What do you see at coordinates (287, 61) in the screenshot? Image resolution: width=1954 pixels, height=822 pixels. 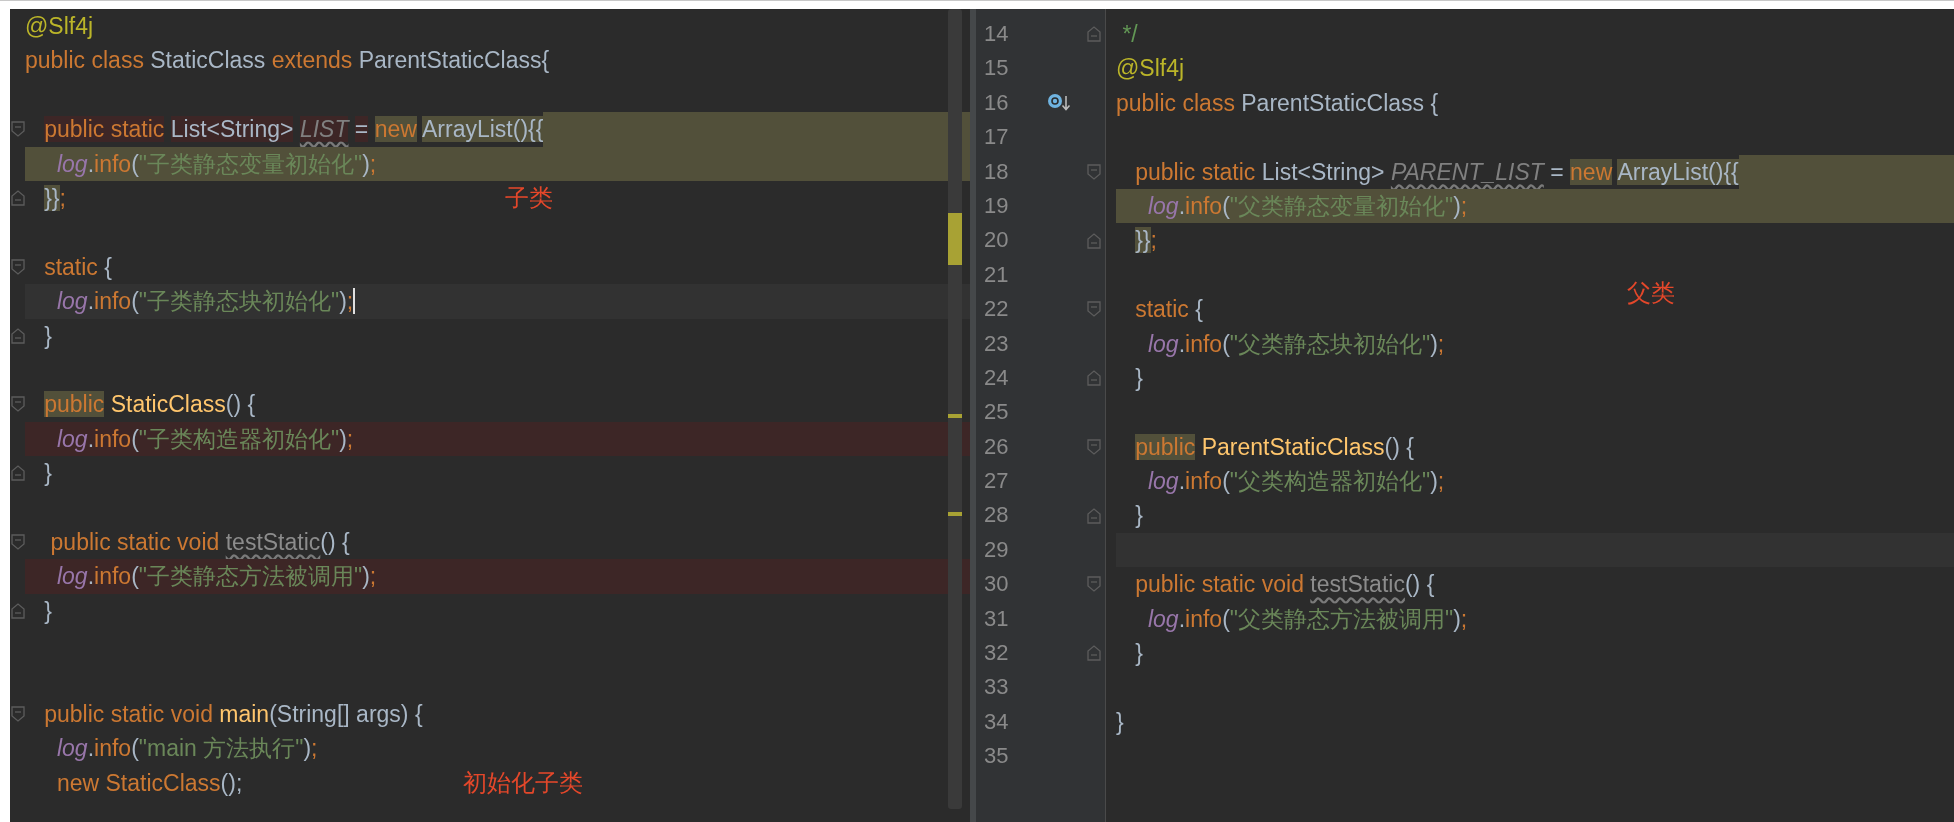 I see `code-line: public class StaticClass extends ParentStaticClass{` at bounding box center [287, 61].